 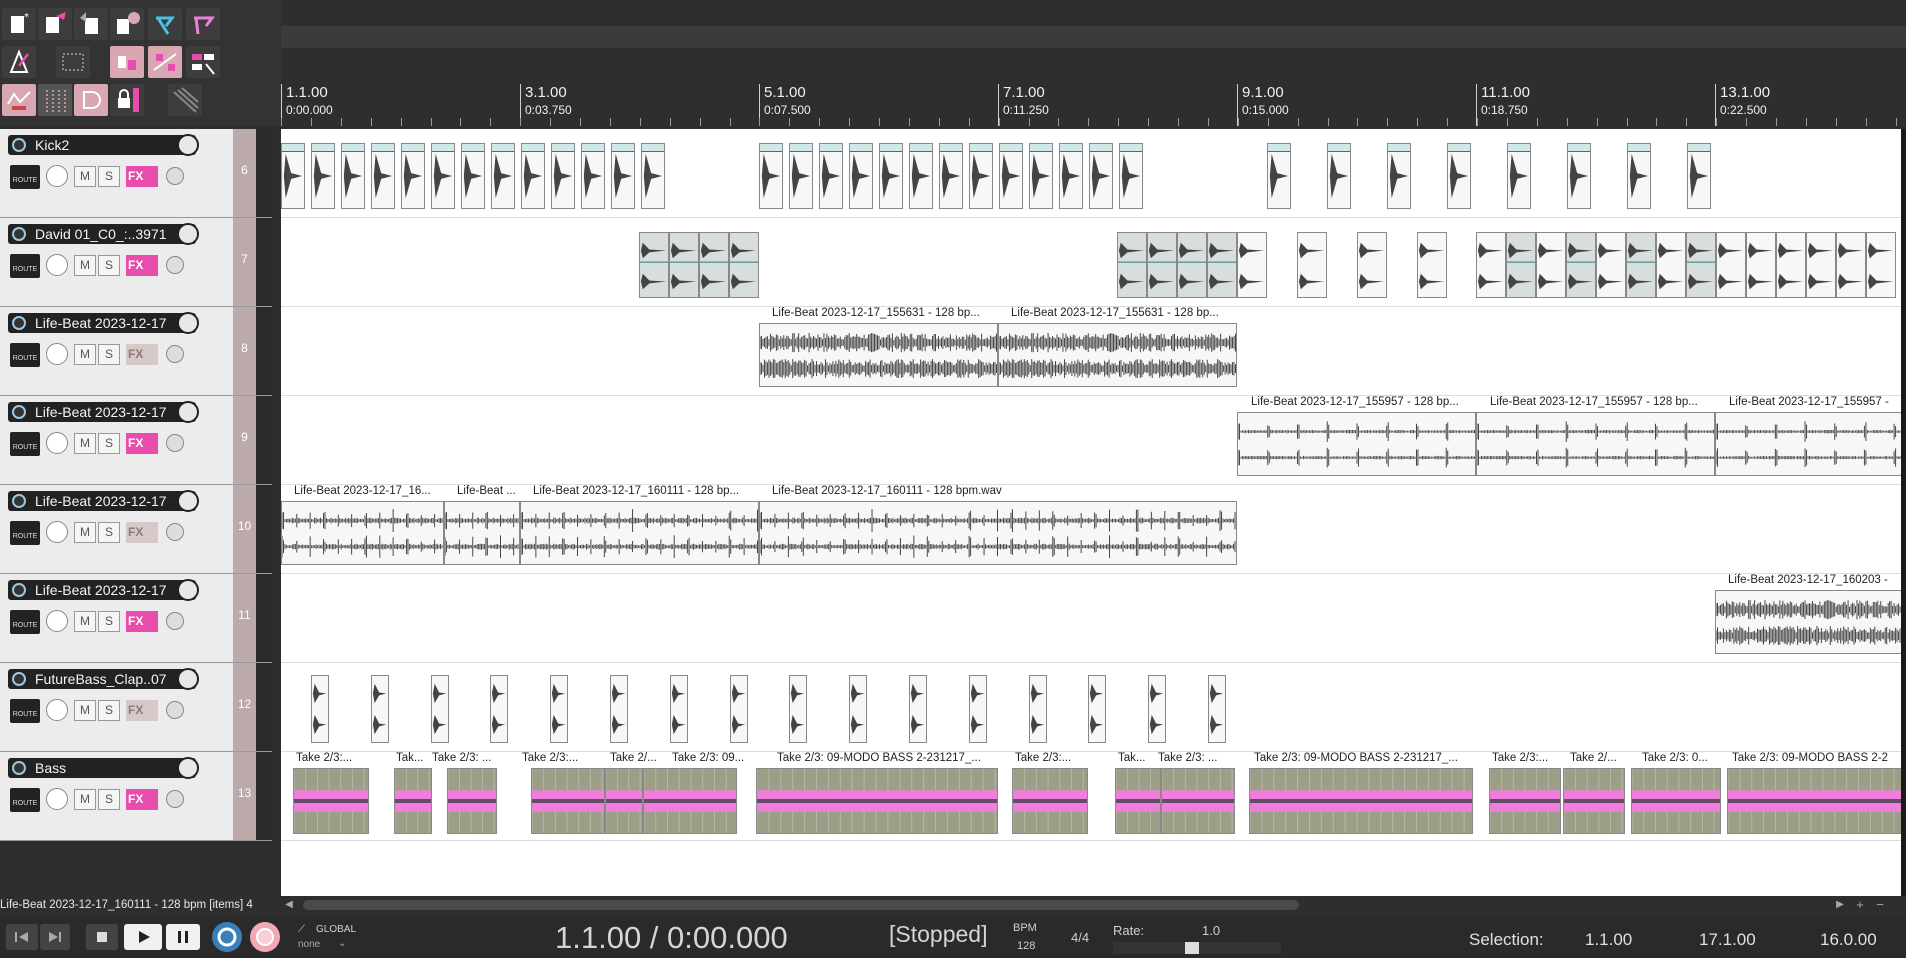 I want to click on automation-dropdown-icon: ⌄, so click(x=342, y=943).